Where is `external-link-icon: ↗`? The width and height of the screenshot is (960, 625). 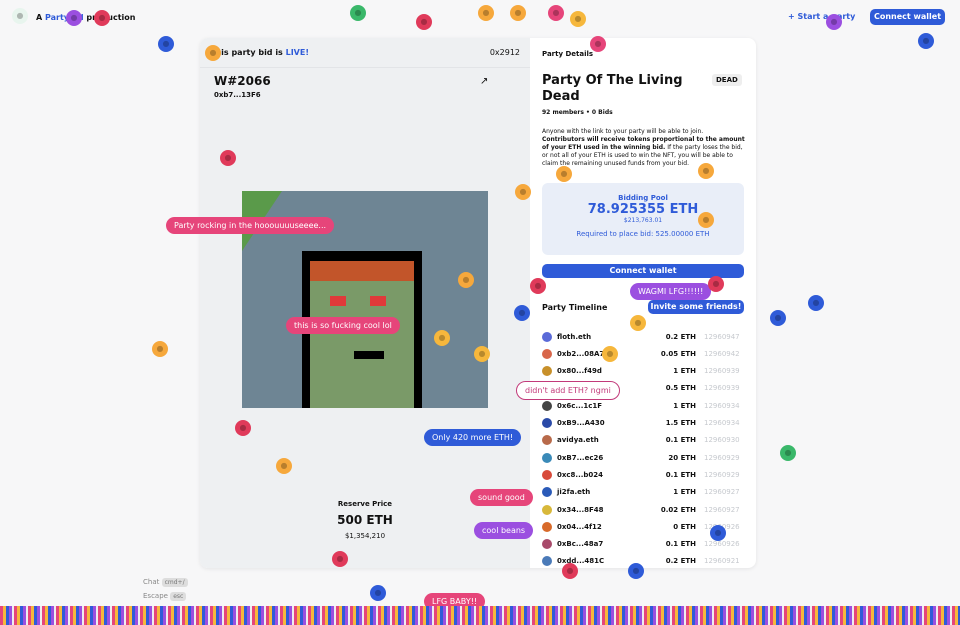 external-link-icon: ↗ is located at coordinates (484, 81).